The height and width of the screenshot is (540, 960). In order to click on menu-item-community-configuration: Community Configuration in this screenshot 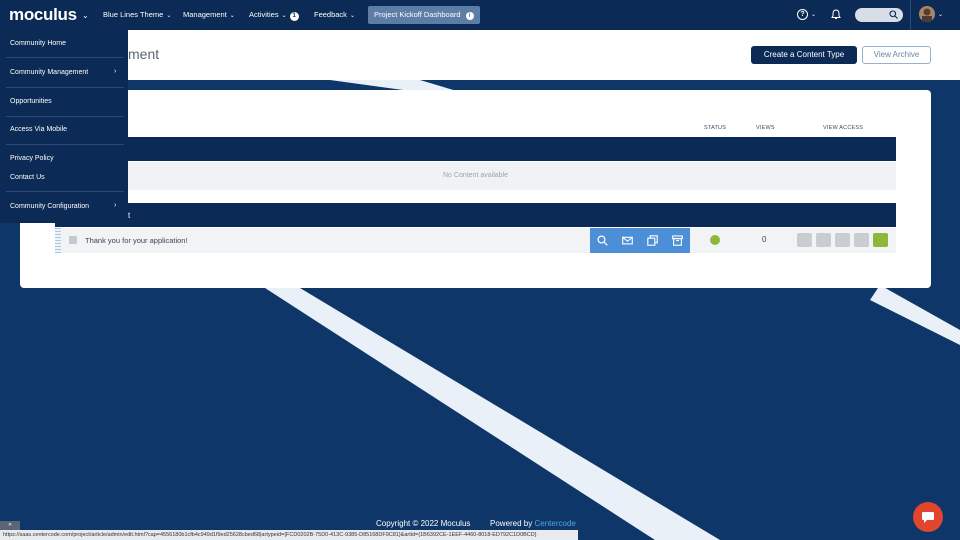, I will do `click(49, 206)`.